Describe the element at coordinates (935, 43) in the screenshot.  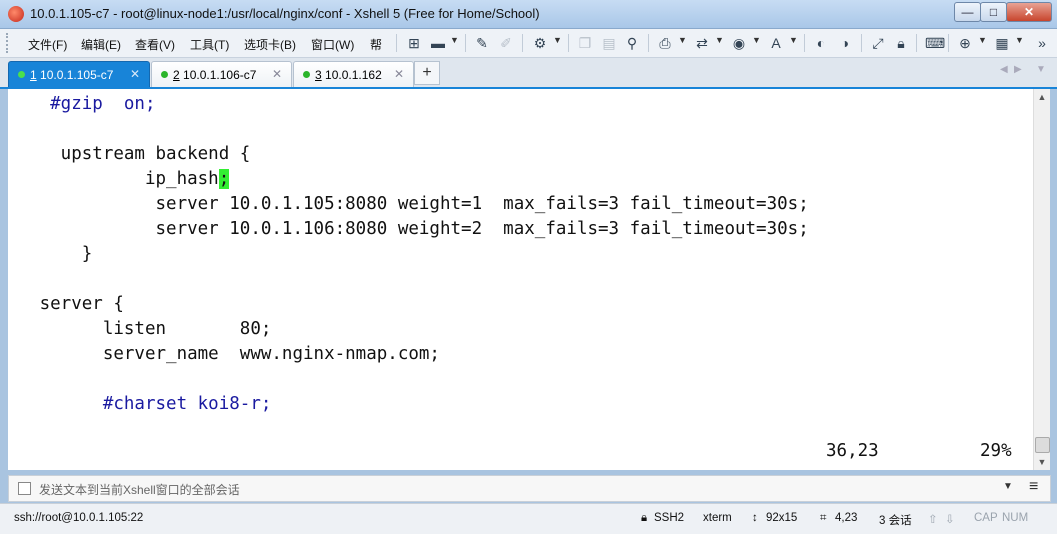
I see `keyboard-icon: ⌨` at that location.